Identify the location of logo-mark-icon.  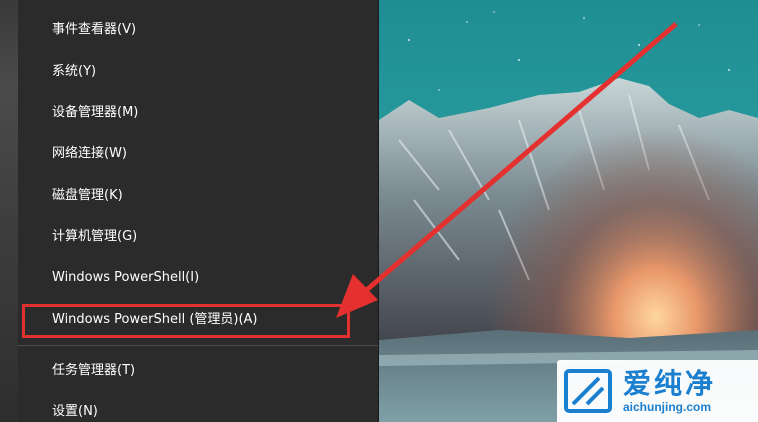
(588, 391).